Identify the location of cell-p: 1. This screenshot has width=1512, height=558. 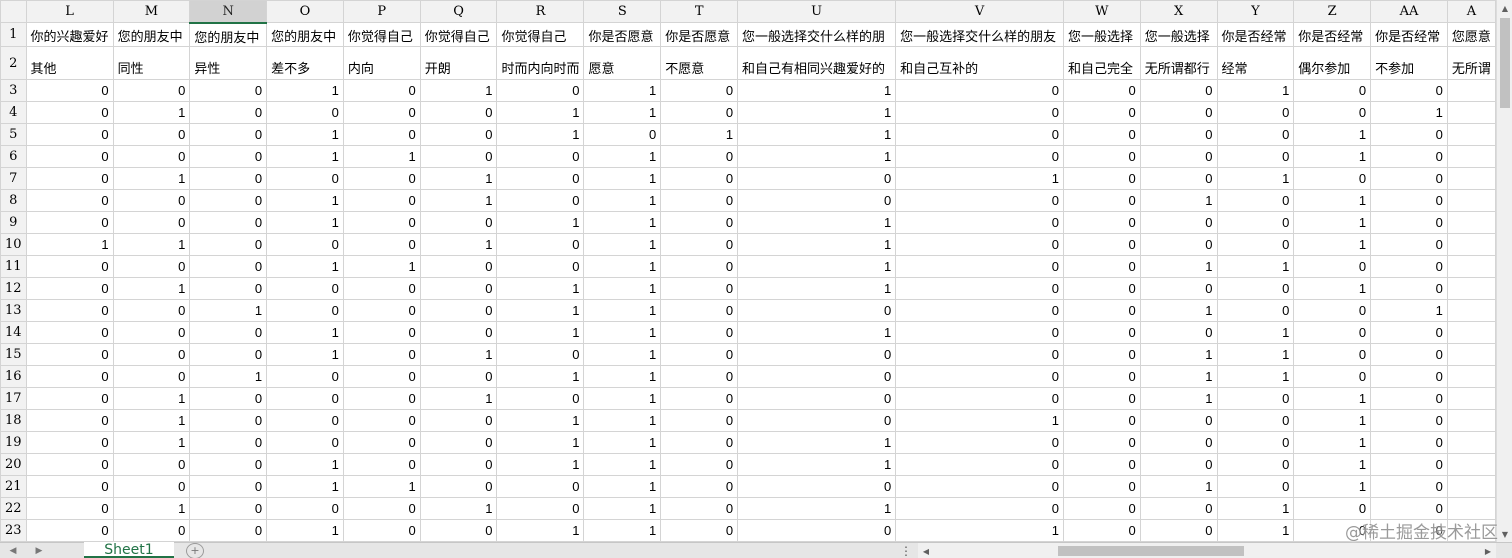
(381, 486).